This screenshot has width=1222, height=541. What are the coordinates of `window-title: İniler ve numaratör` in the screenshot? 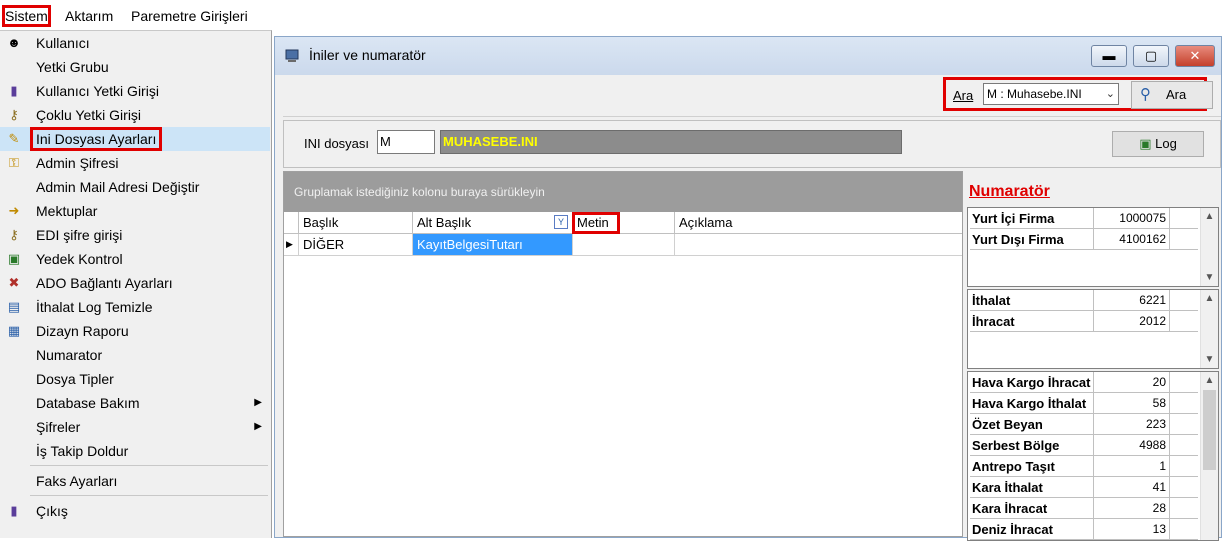 It's located at (367, 55).